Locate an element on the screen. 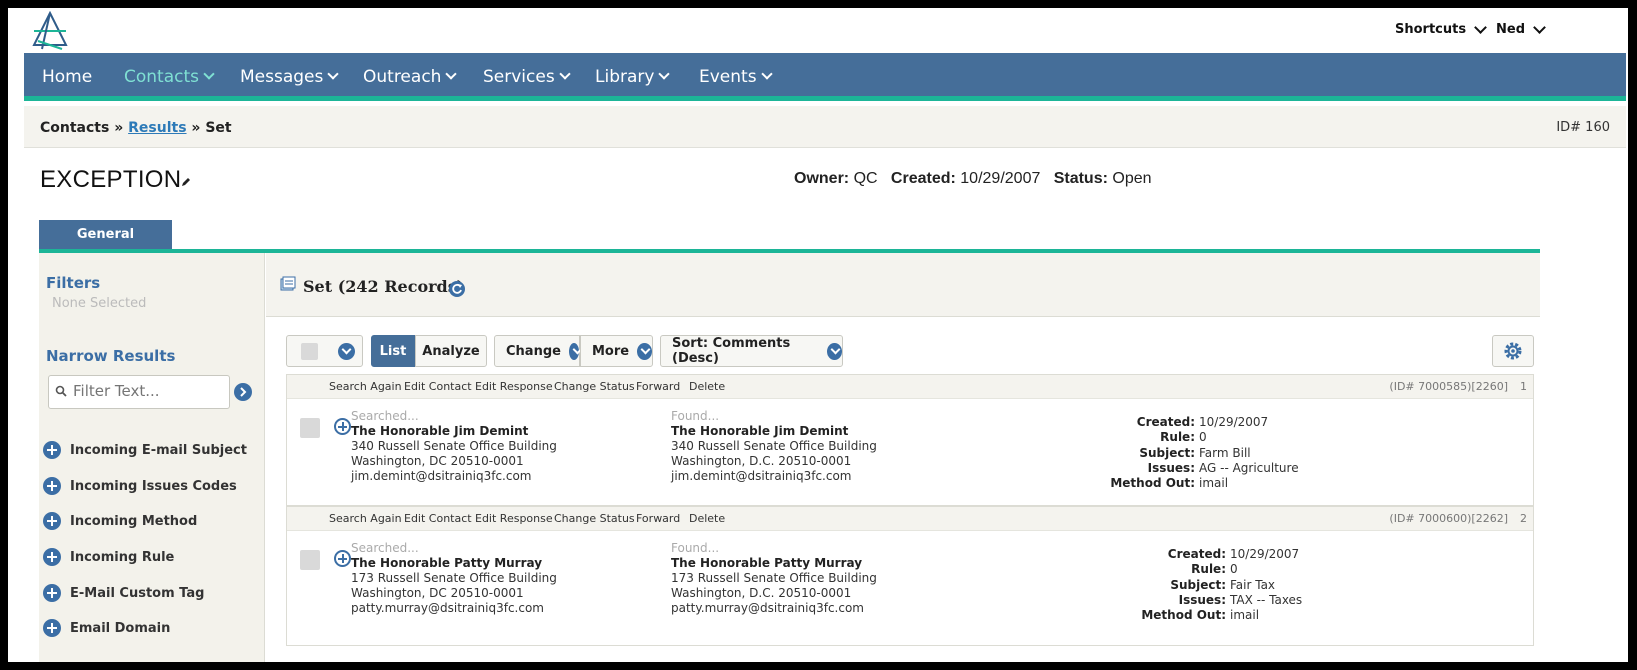 The image size is (1637, 670). nav-events: Events is located at coordinates (736, 77).